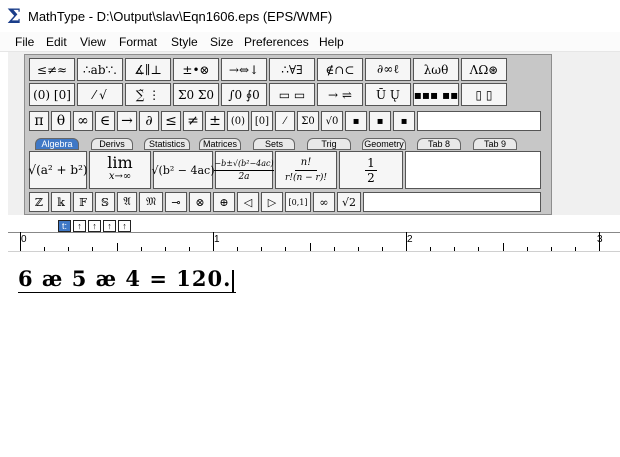 This screenshot has width=620, height=457. Describe the element at coordinates (233, 280) in the screenshot. I see `text-cursor` at that location.